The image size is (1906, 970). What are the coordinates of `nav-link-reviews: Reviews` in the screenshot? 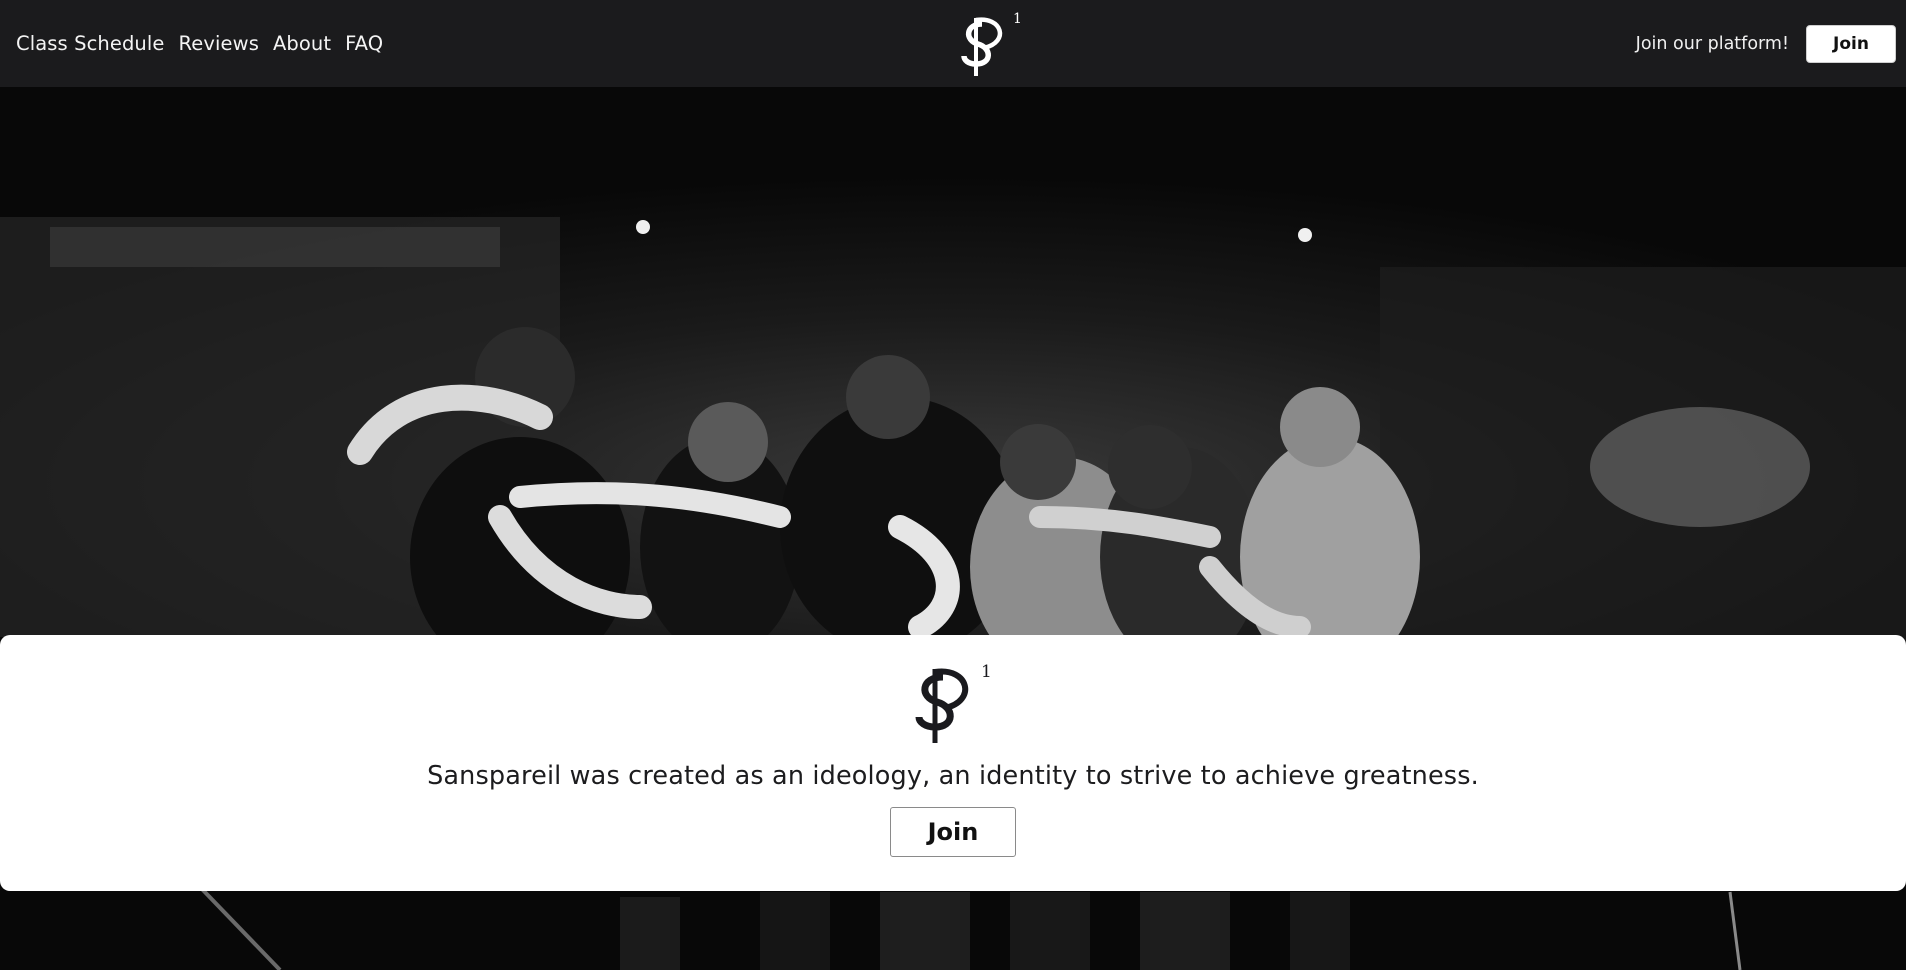 It's located at (219, 43).